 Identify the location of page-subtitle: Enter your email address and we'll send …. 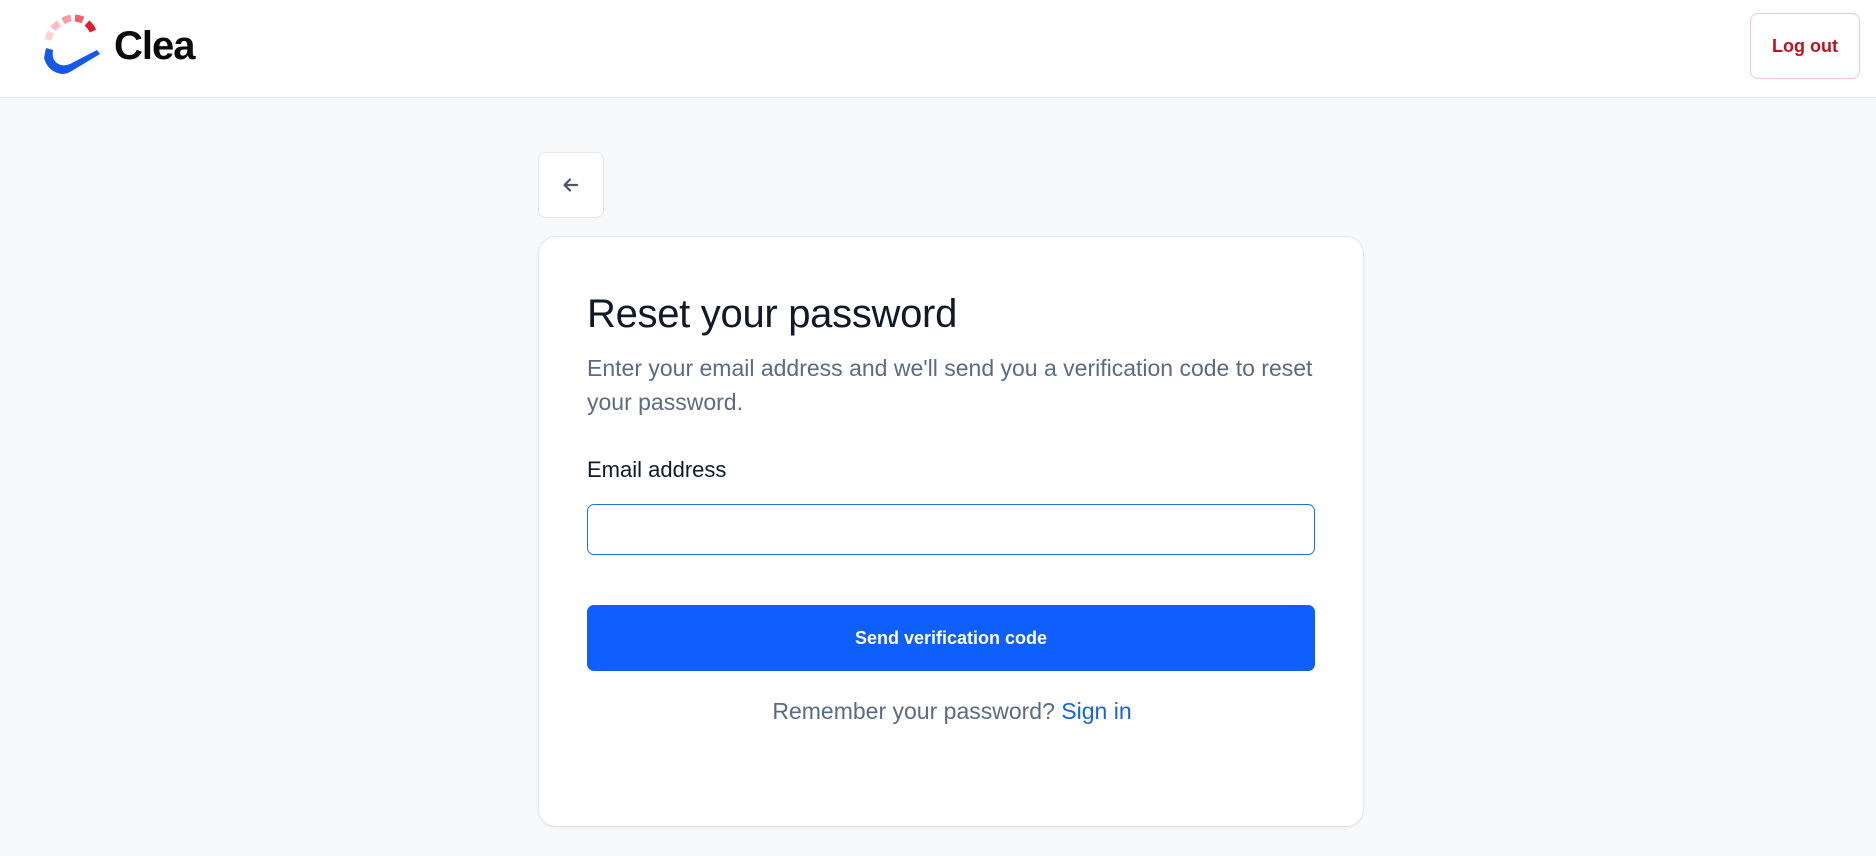
(950, 385).